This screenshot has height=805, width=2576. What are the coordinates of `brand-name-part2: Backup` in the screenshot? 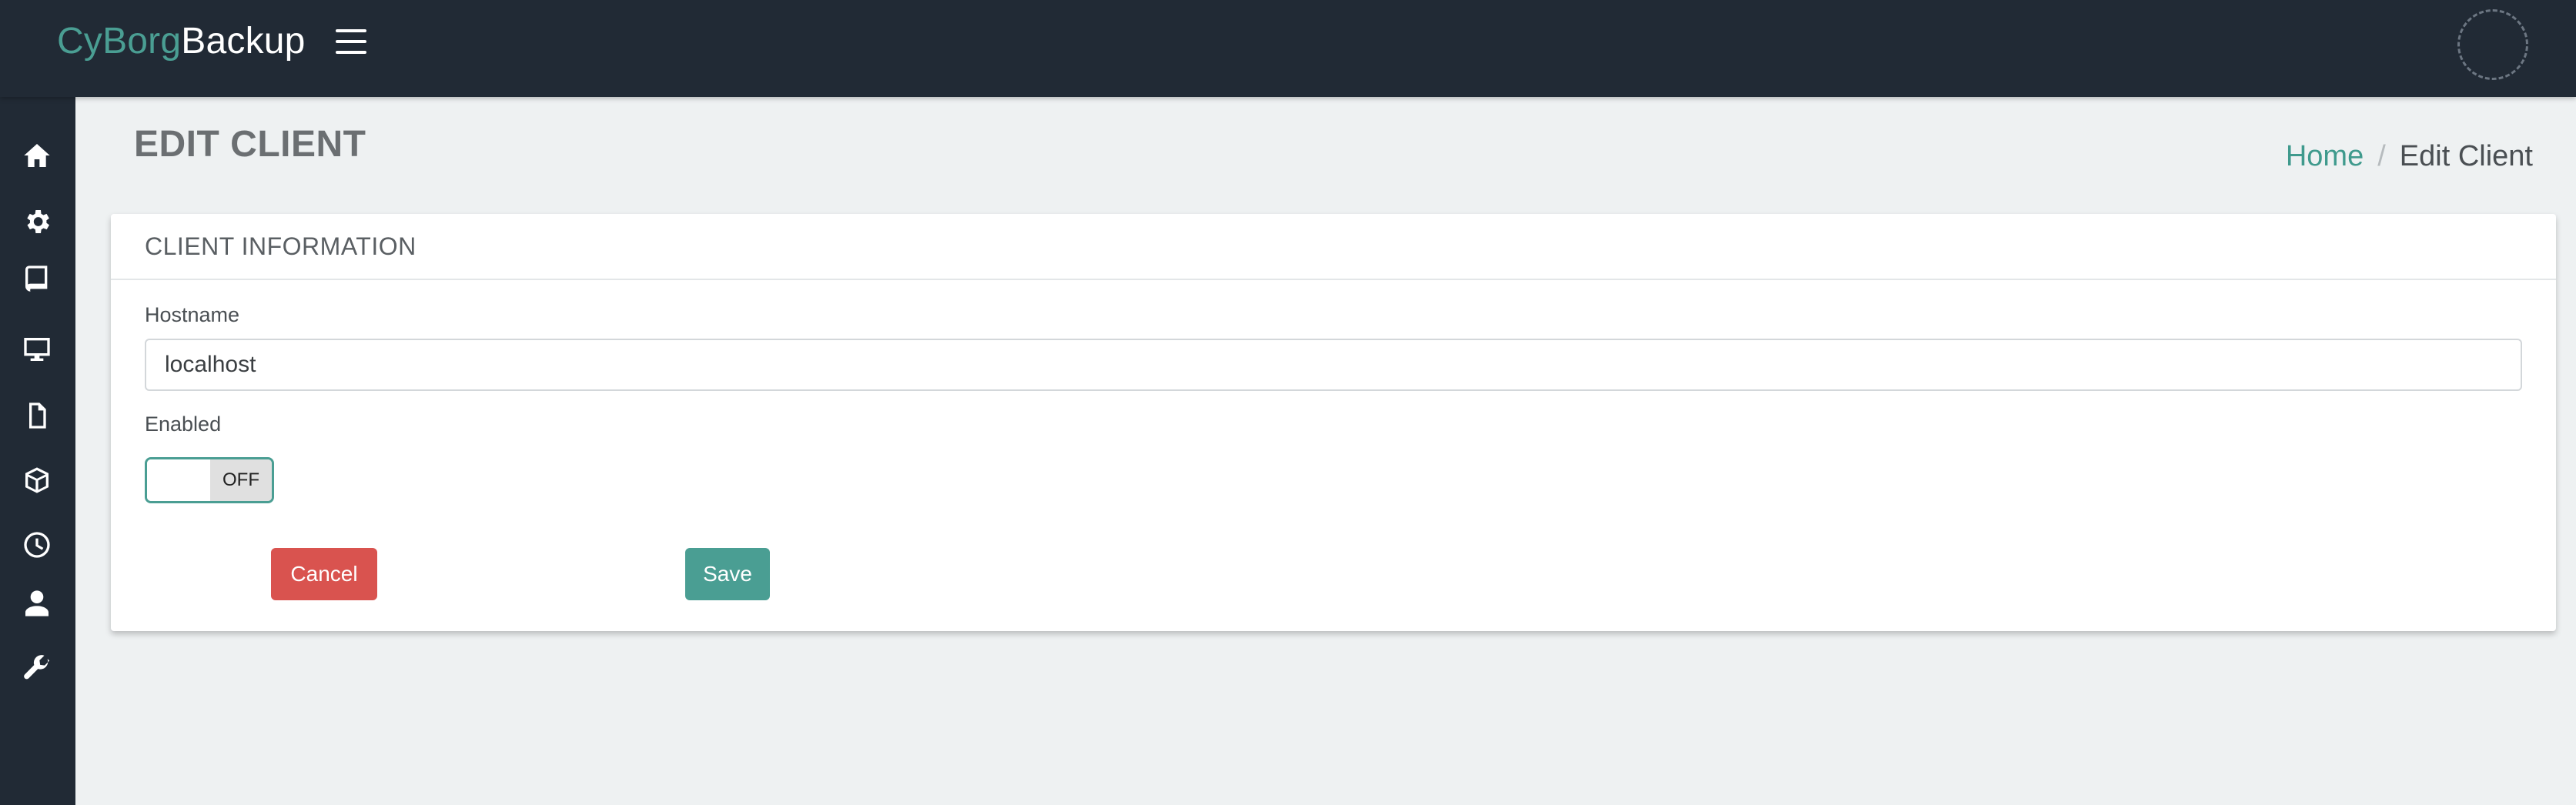 It's located at (244, 41).